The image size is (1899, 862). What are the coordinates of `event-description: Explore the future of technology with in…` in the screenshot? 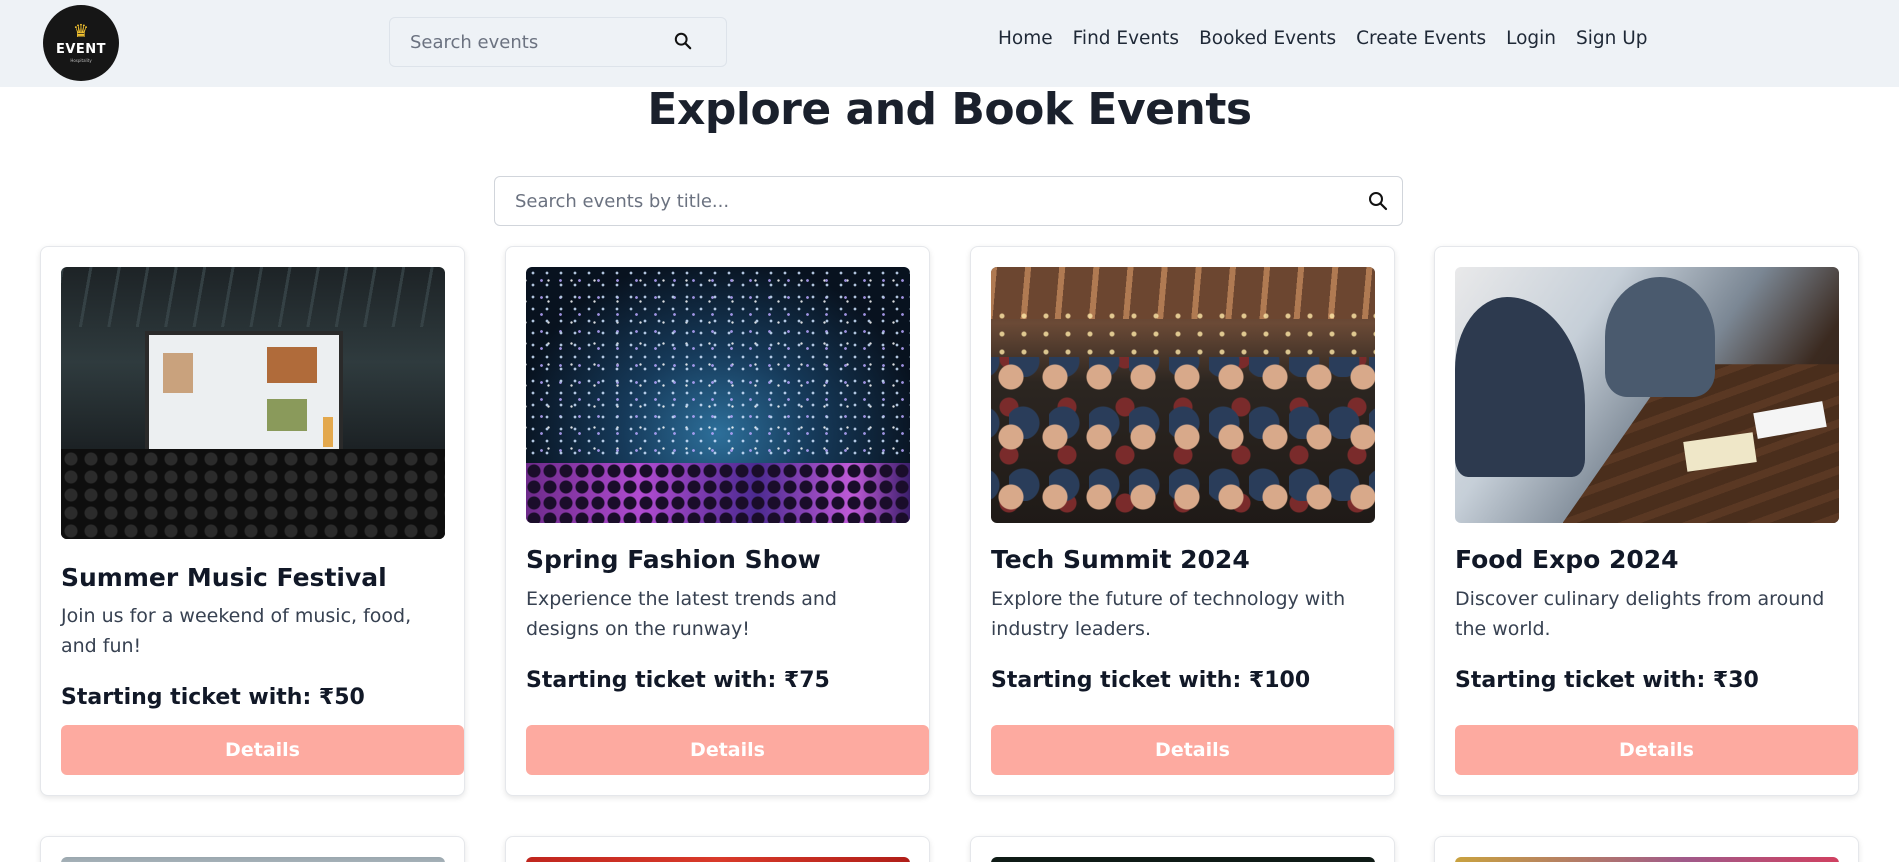 It's located at (1168, 614).